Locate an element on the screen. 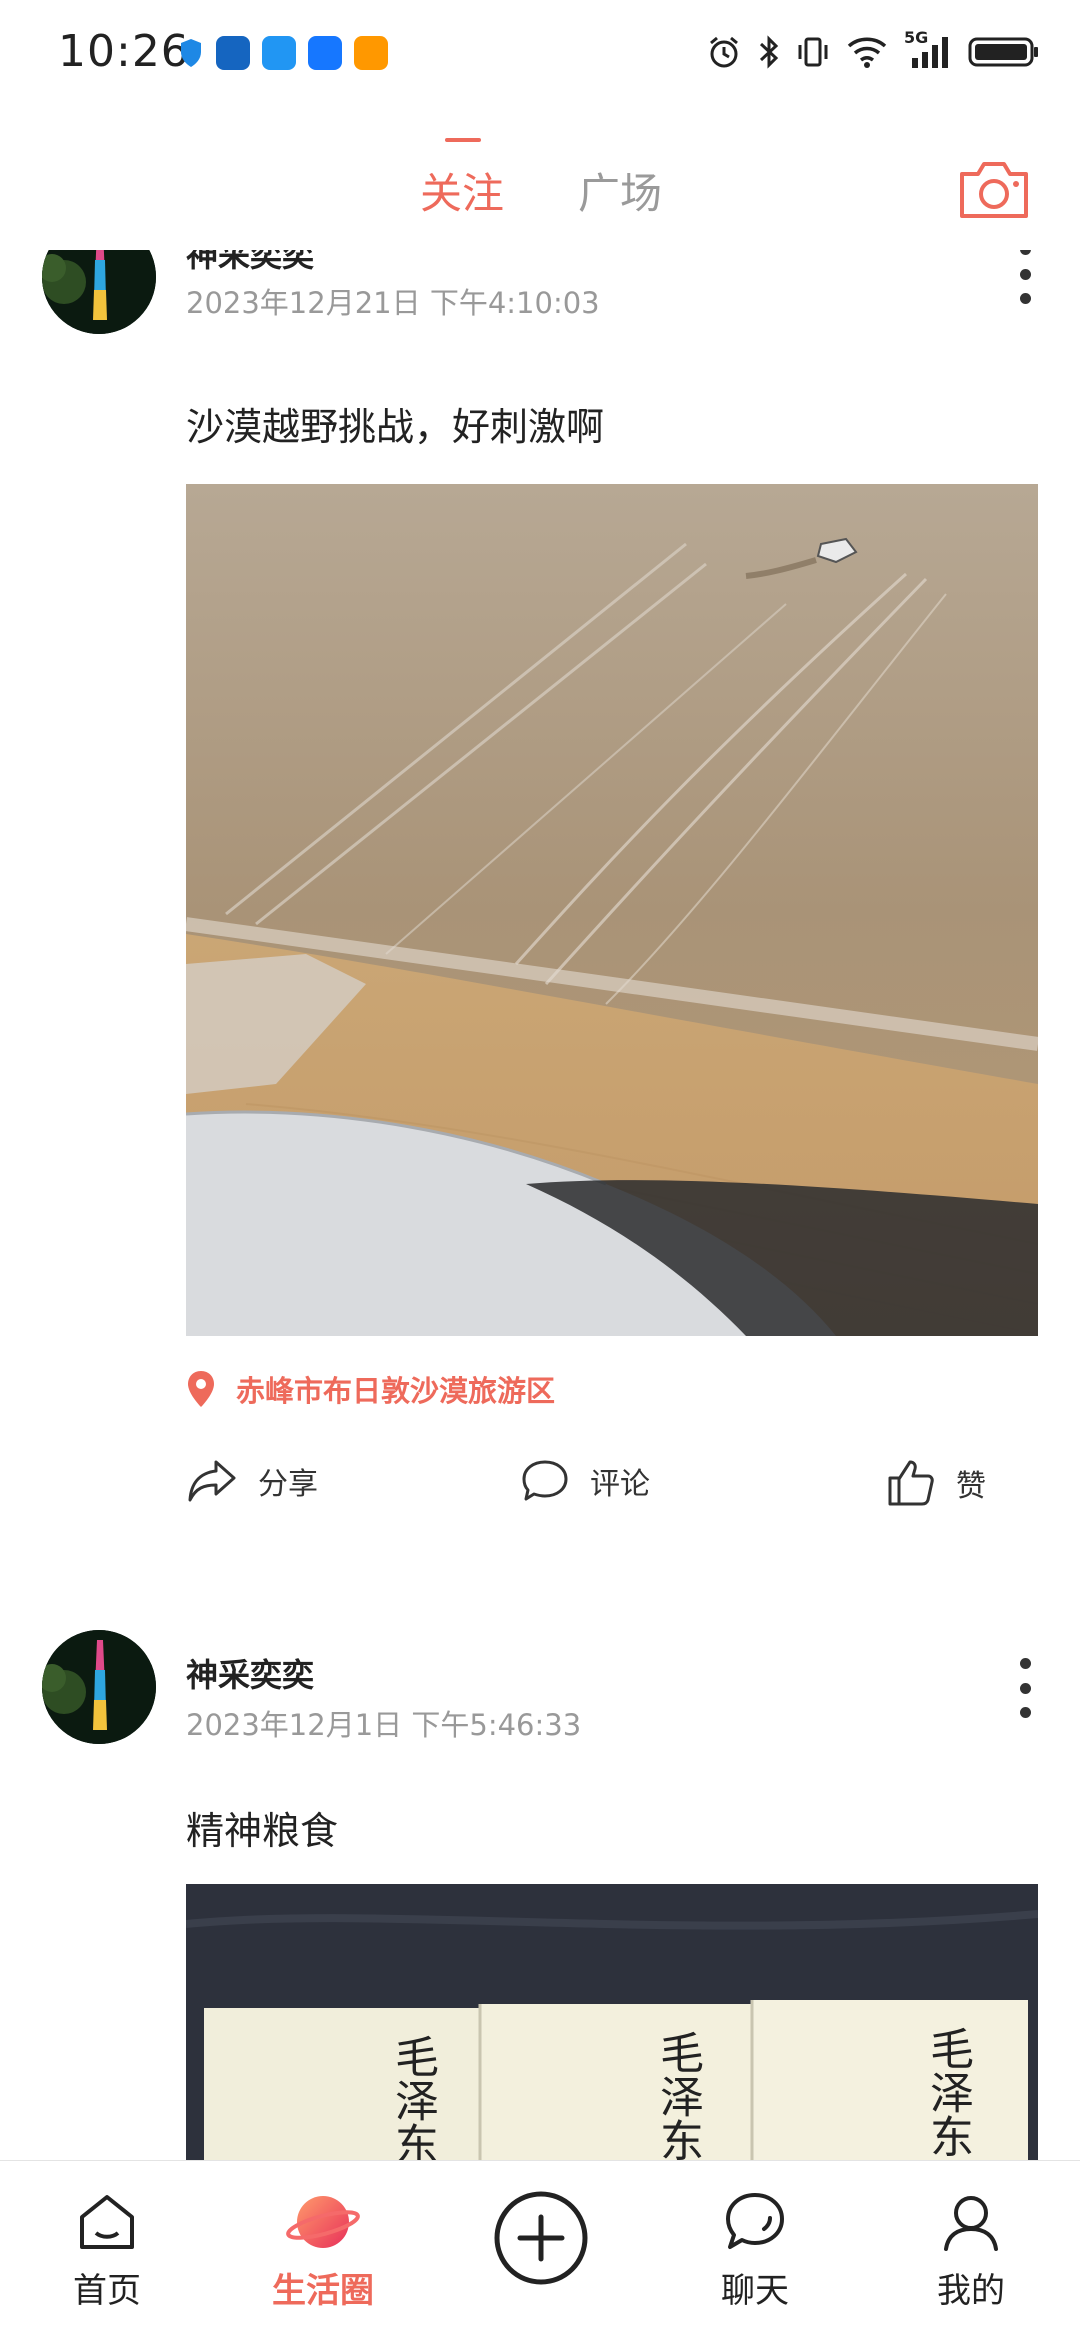 The image size is (1080, 2340). signal-icon: 5G is located at coordinates (928, 50).